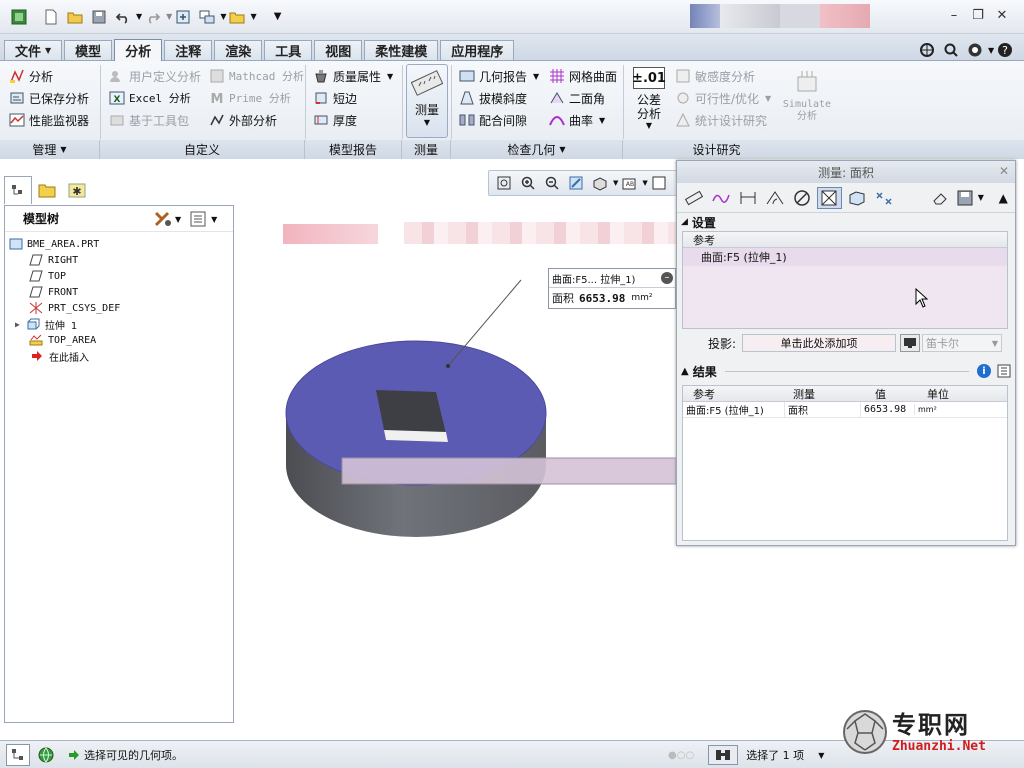 The image size is (1024, 768). What do you see at coordinates (119, 244) in the screenshot?
I see `tree-item-part: BME_AREA.PRT` at bounding box center [119, 244].